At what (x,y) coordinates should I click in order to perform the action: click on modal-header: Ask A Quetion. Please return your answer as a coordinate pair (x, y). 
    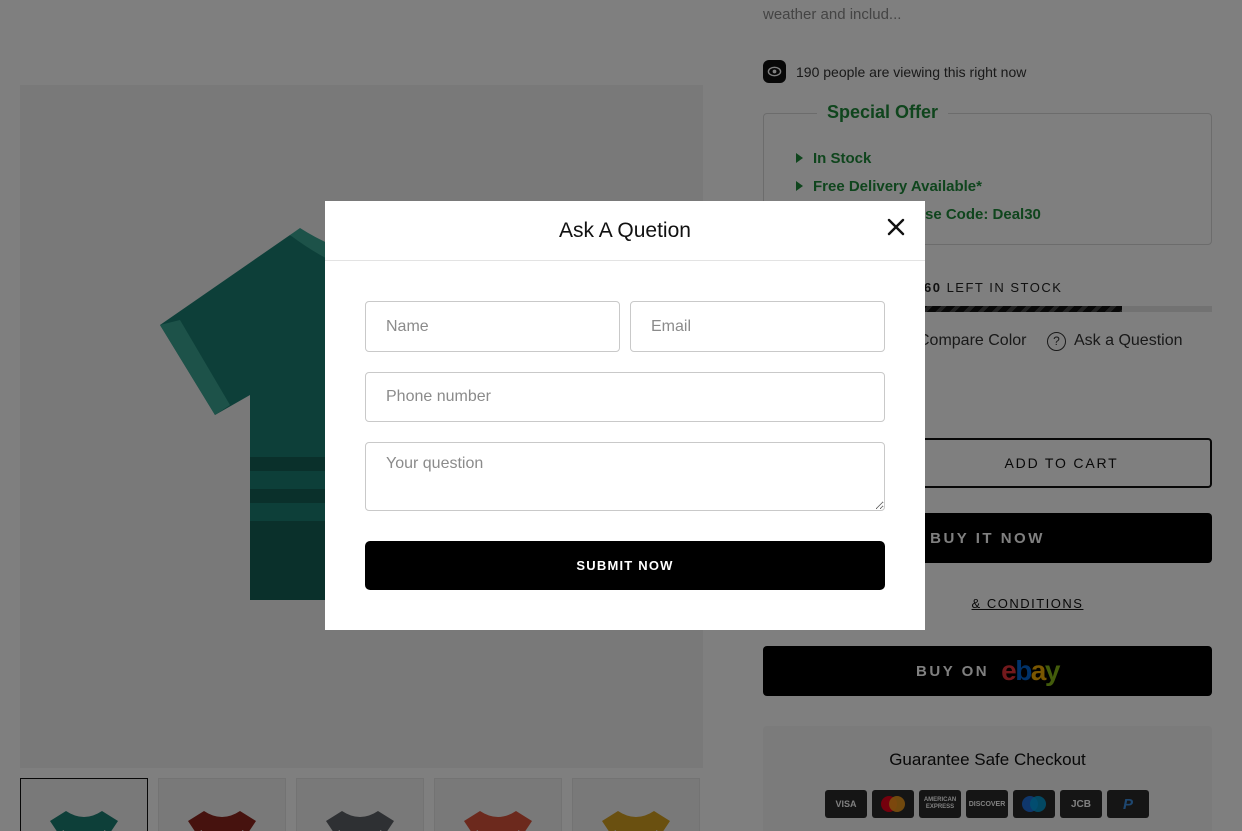
    Looking at the image, I should click on (625, 231).